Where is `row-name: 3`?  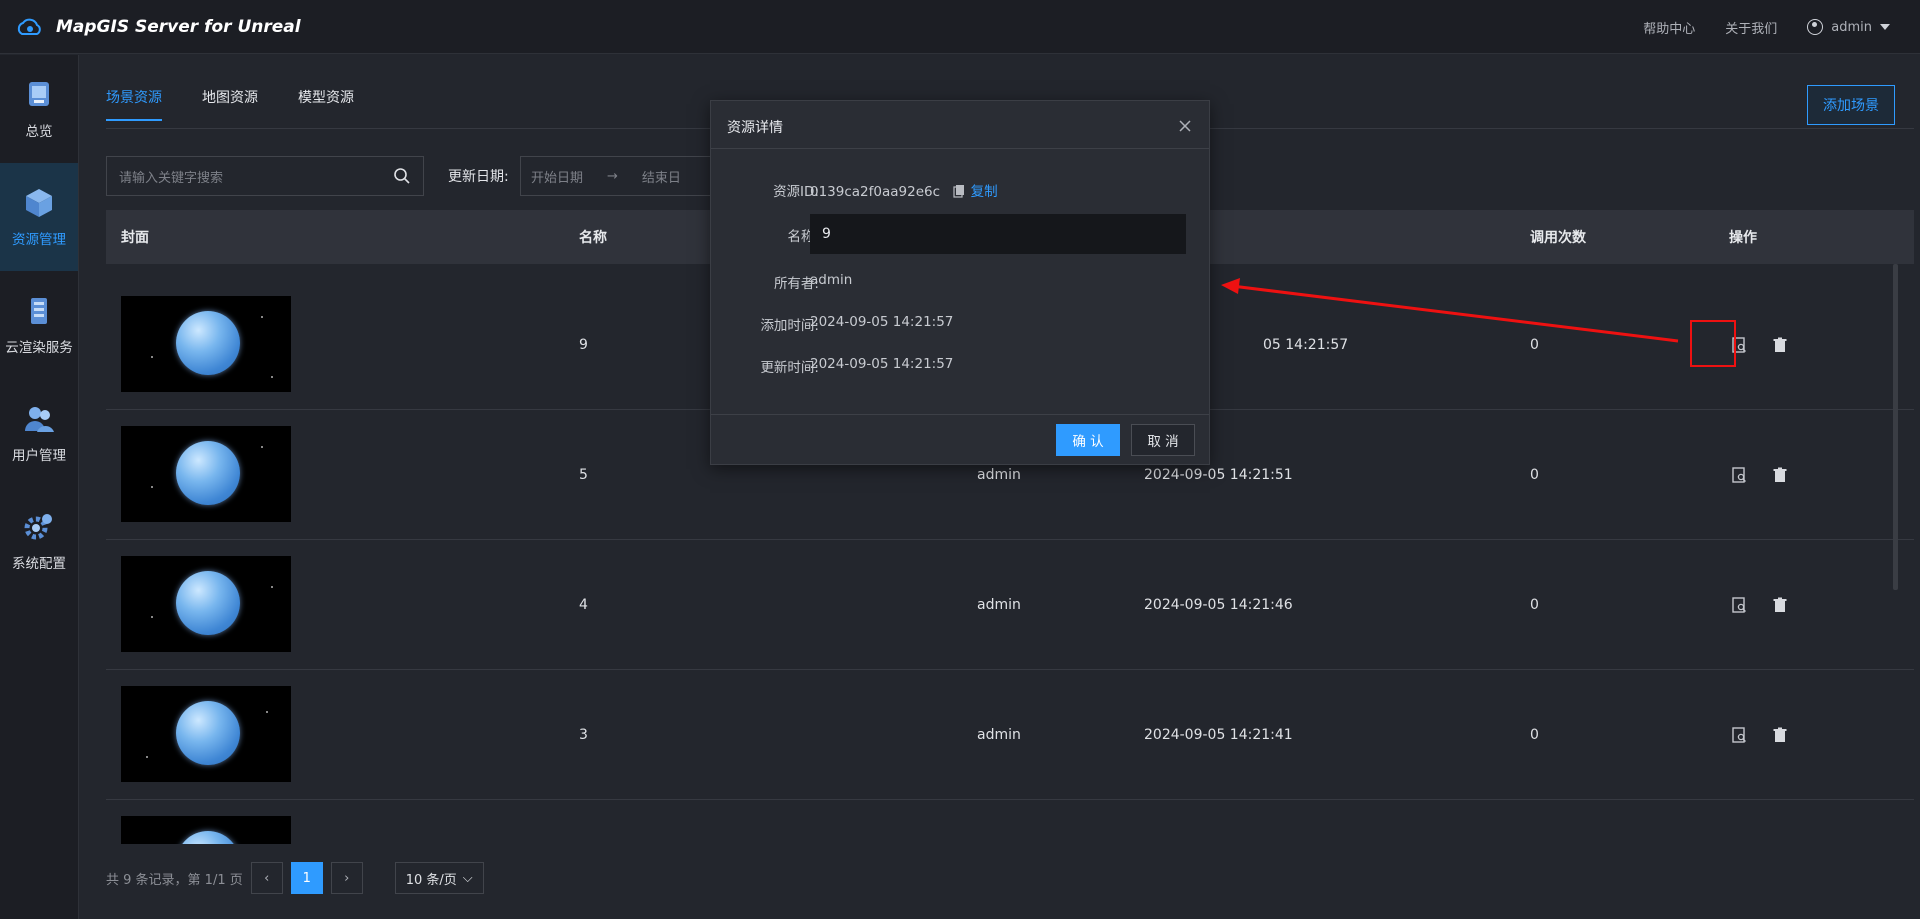
row-name: 3 is located at coordinates (583, 734).